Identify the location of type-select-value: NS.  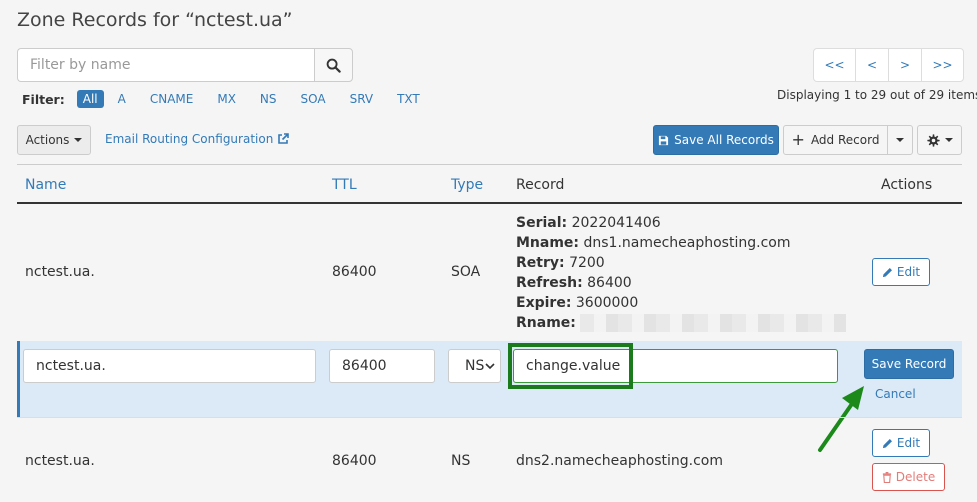
(475, 366).